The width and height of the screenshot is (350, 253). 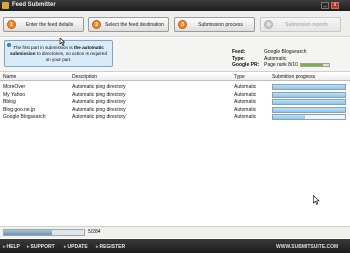 I want to click on support-link-label: SUPPORT, so click(x=42, y=247).